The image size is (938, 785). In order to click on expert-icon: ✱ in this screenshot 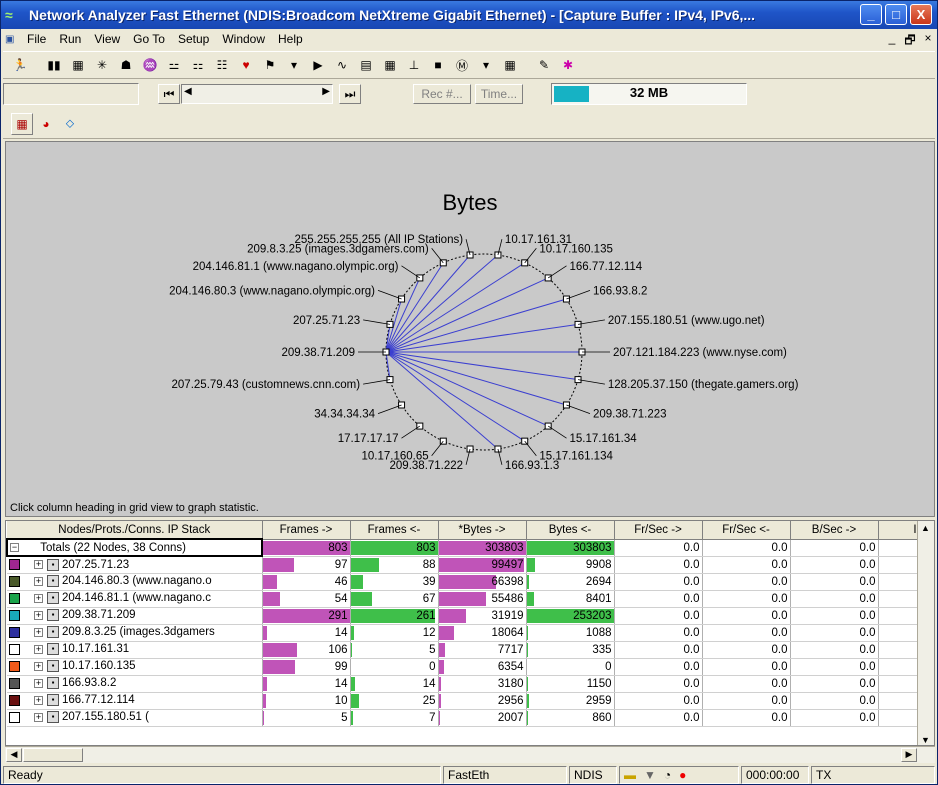, I will do `click(568, 65)`.